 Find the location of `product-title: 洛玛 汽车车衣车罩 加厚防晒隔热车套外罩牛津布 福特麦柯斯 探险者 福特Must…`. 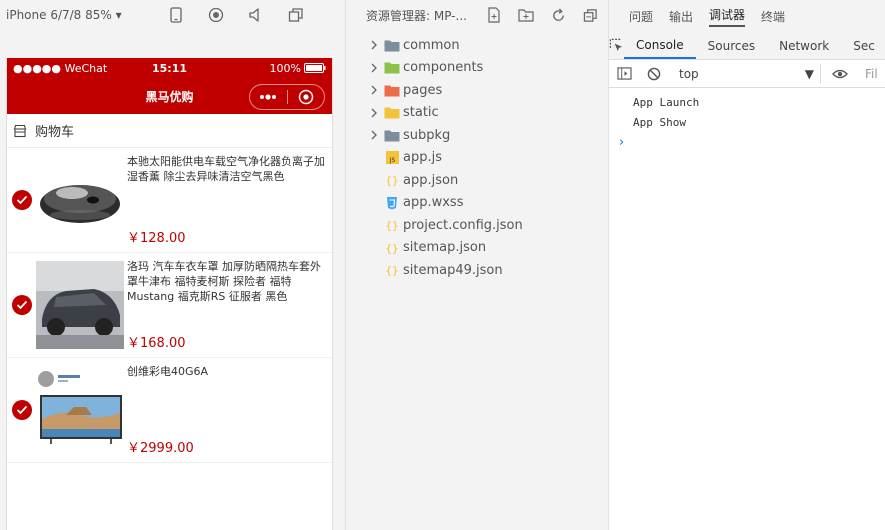

product-title: 洛玛 汽车车衣车罩 加厚防晒隔热车套外罩牛津布 福特麦柯斯 探险者 福特Must… is located at coordinates (226, 281).